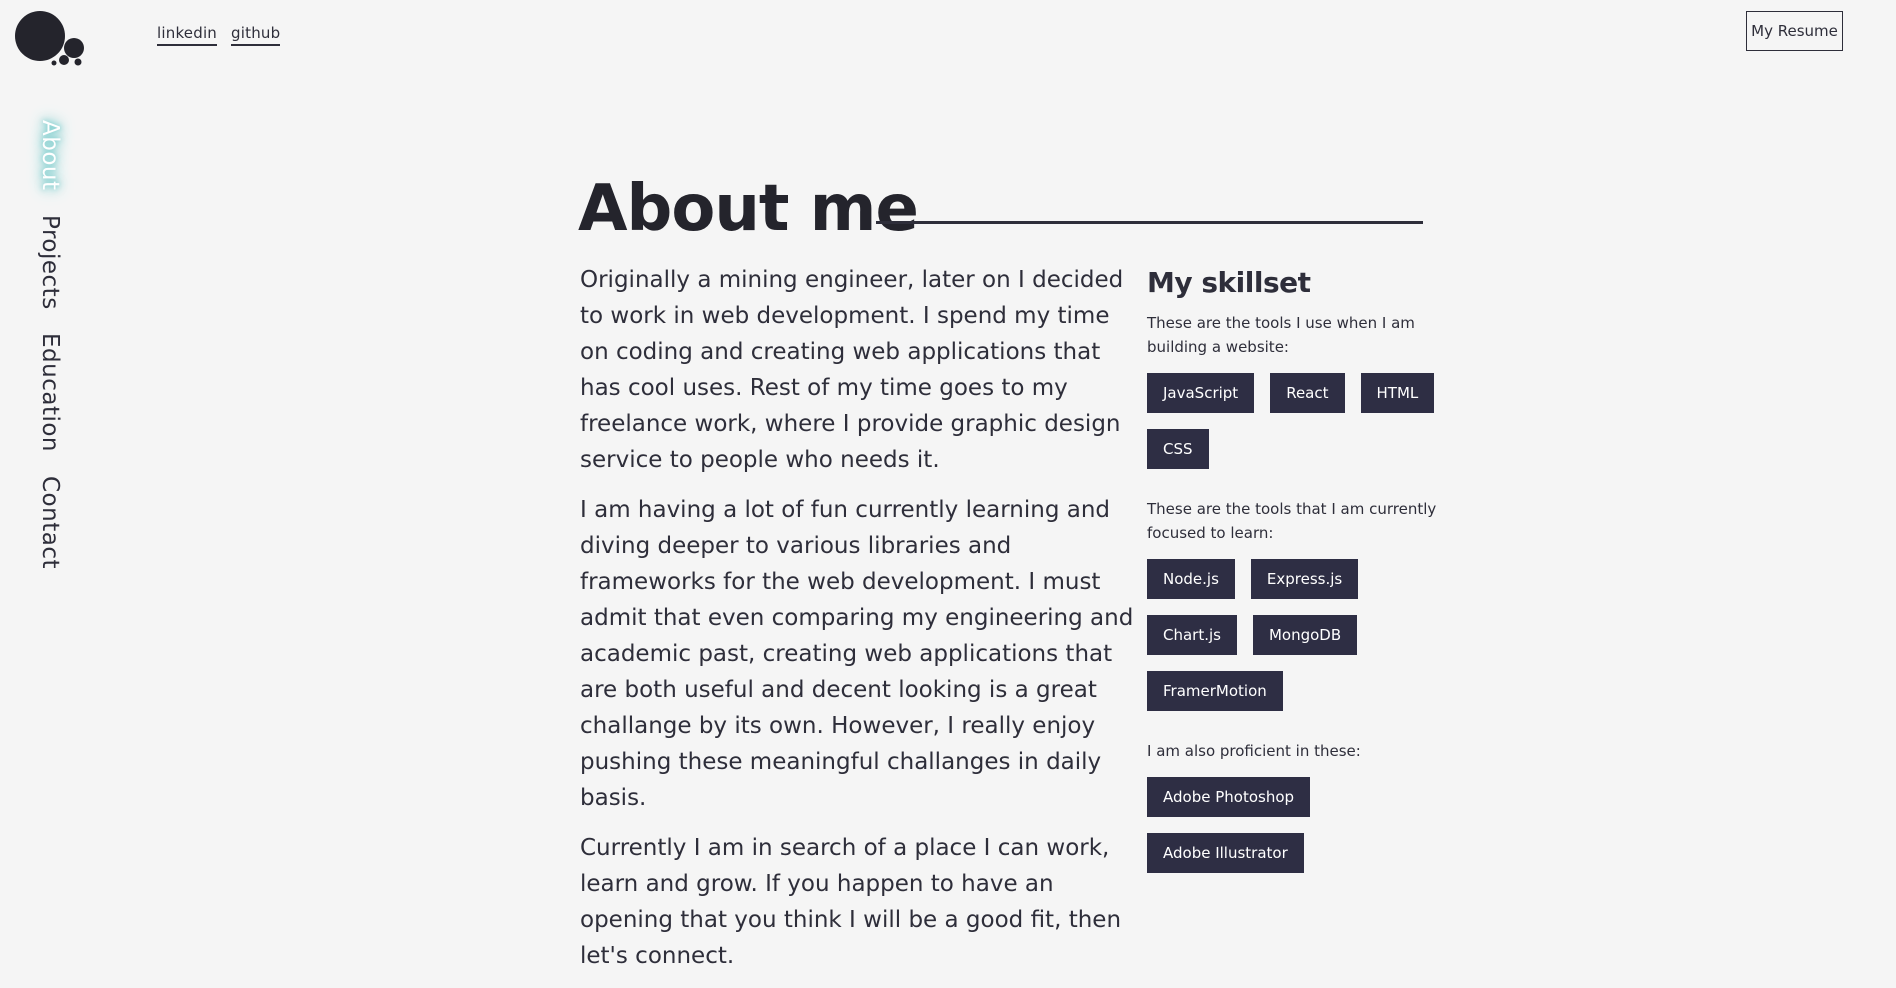 This screenshot has height=988, width=1896. Describe the element at coordinates (748, 209) in the screenshot. I see `page-title: About me` at that location.